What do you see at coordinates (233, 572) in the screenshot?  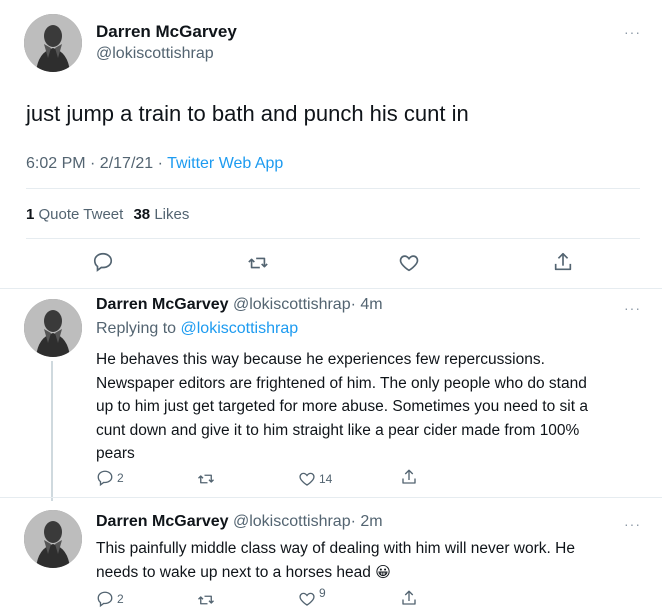 I see `reply-text-line-content: needs to wake up next to a horses head` at bounding box center [233, 572].